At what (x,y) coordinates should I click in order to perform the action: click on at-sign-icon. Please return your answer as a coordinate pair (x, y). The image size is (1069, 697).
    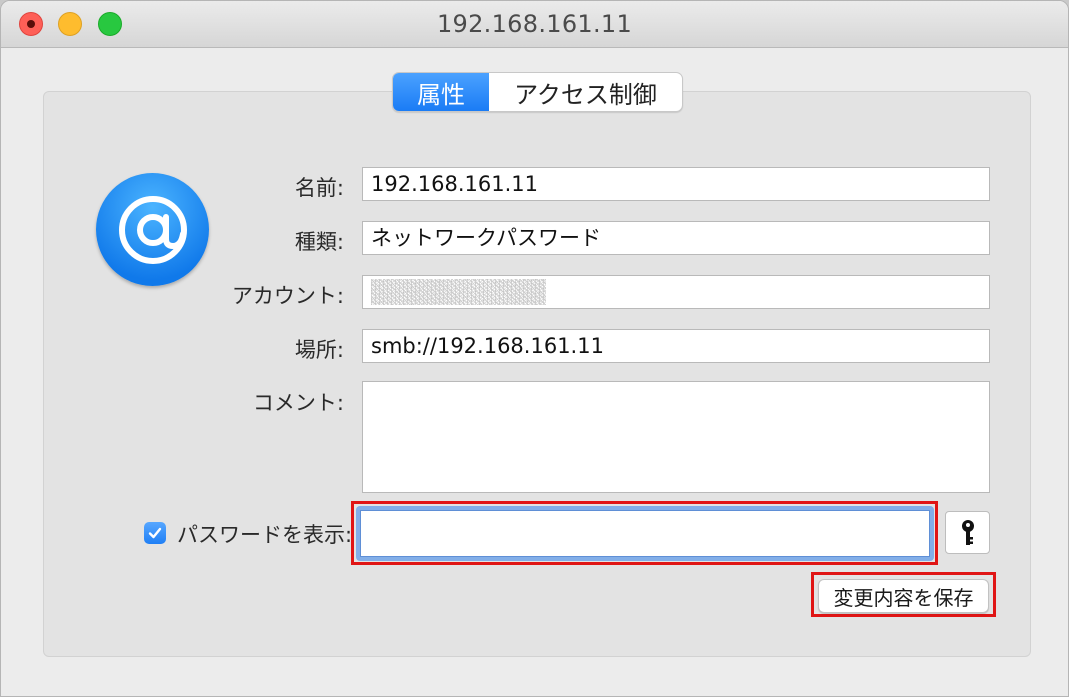
    Looking at the image, I should click on (152, 229).